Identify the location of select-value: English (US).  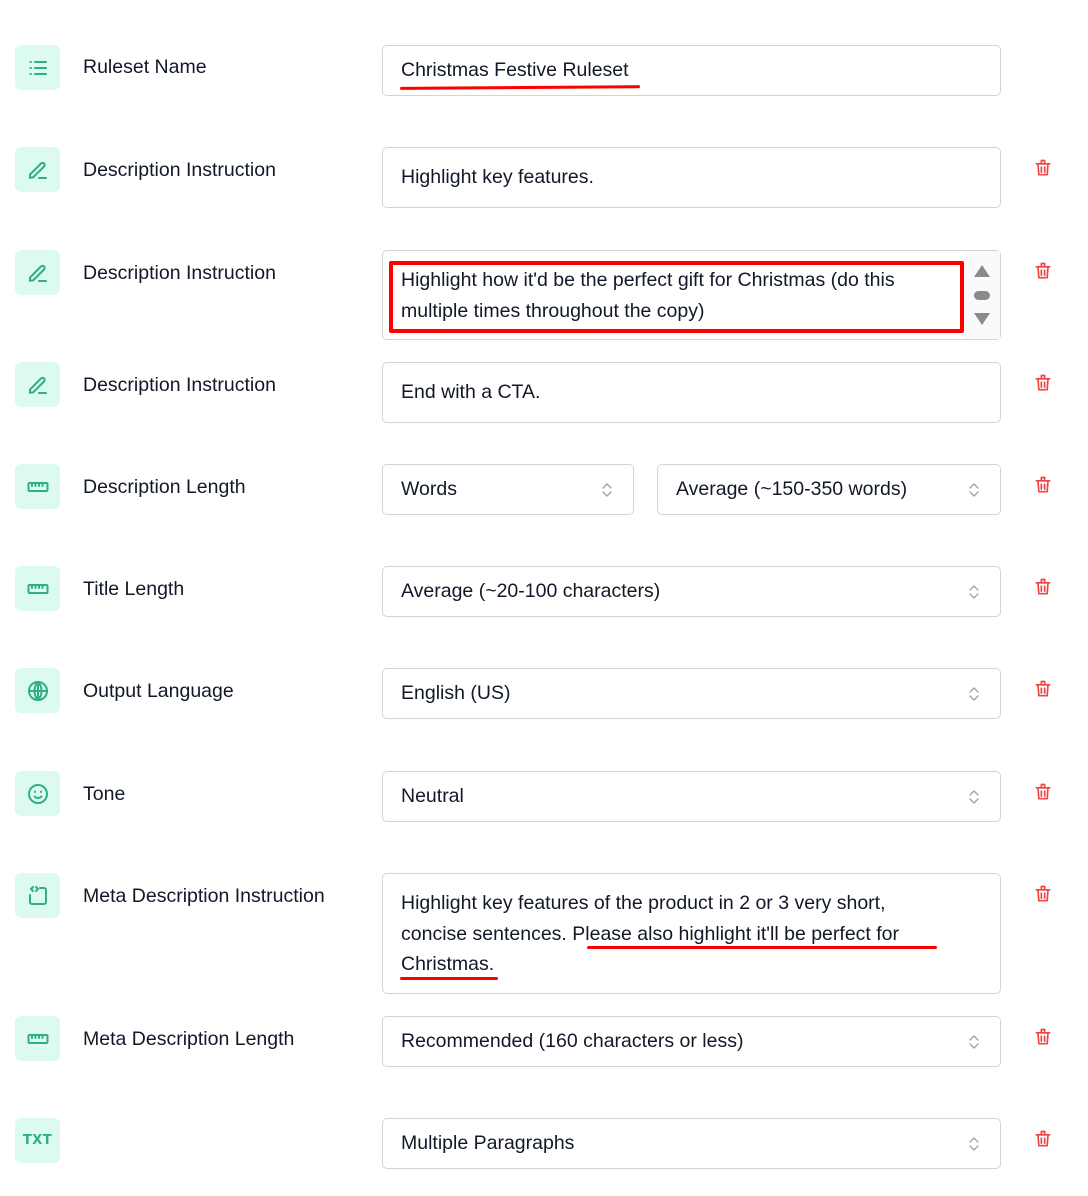
(456, 693).